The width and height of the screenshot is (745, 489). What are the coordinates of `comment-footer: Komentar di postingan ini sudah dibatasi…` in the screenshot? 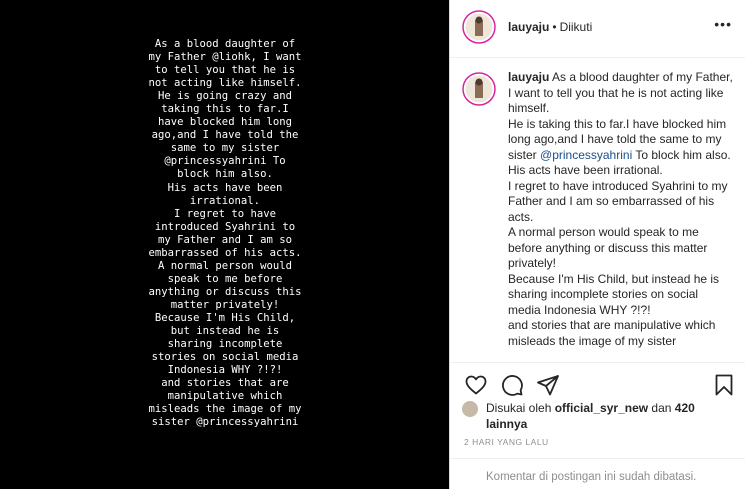 It's located at (597, 473).